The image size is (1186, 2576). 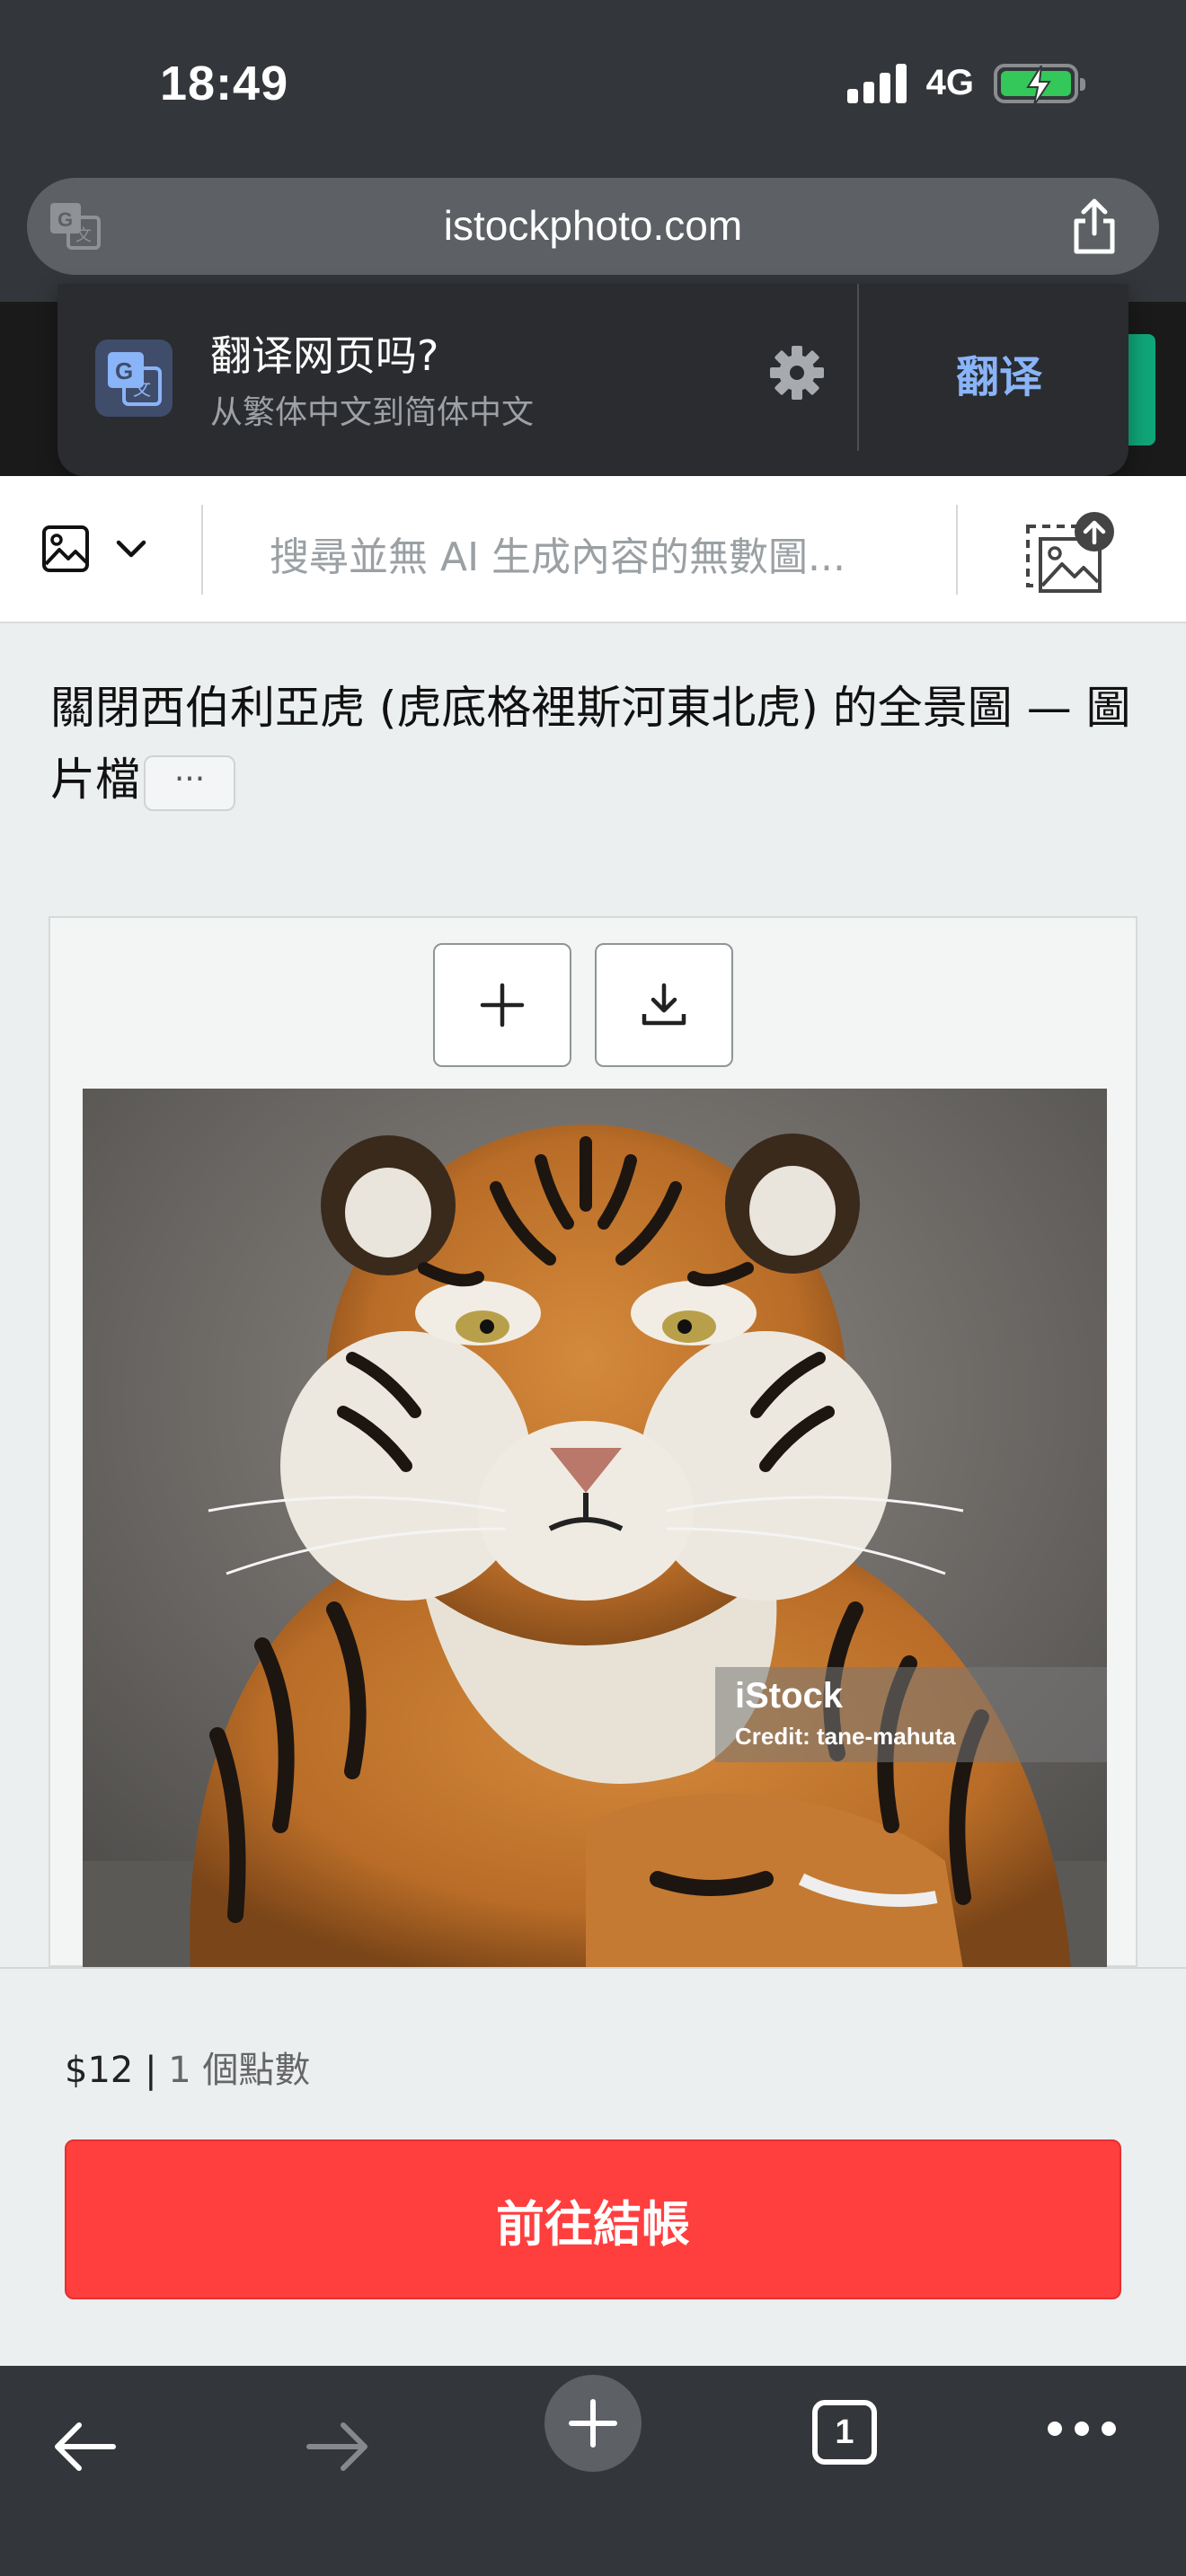 I want to click on back-icon, so click(x=84, y=2447).